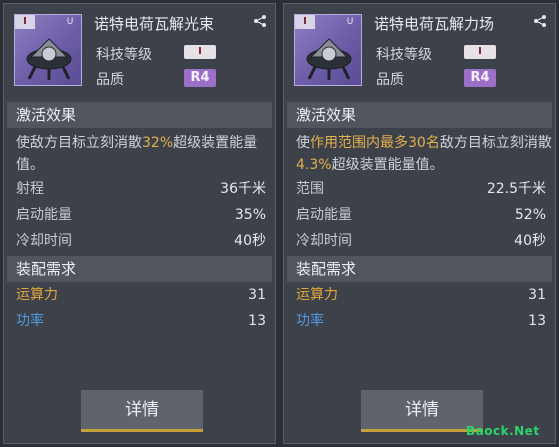 The height and width of the screenshot is (447, 559). I want to click on effect-description: 使敌方目标立刻消散32%超级装置能量值。, so click(144, 154).